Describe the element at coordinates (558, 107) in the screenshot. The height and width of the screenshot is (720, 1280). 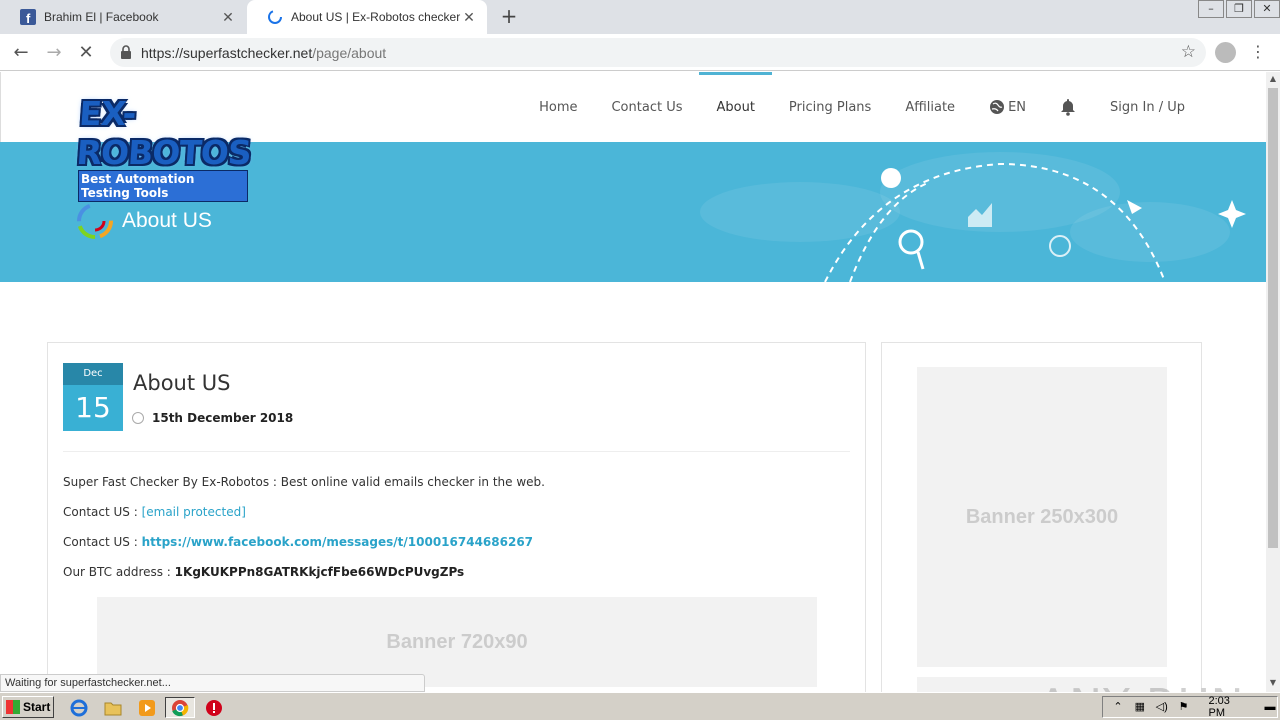
I see `nav-home: Home` at that location.